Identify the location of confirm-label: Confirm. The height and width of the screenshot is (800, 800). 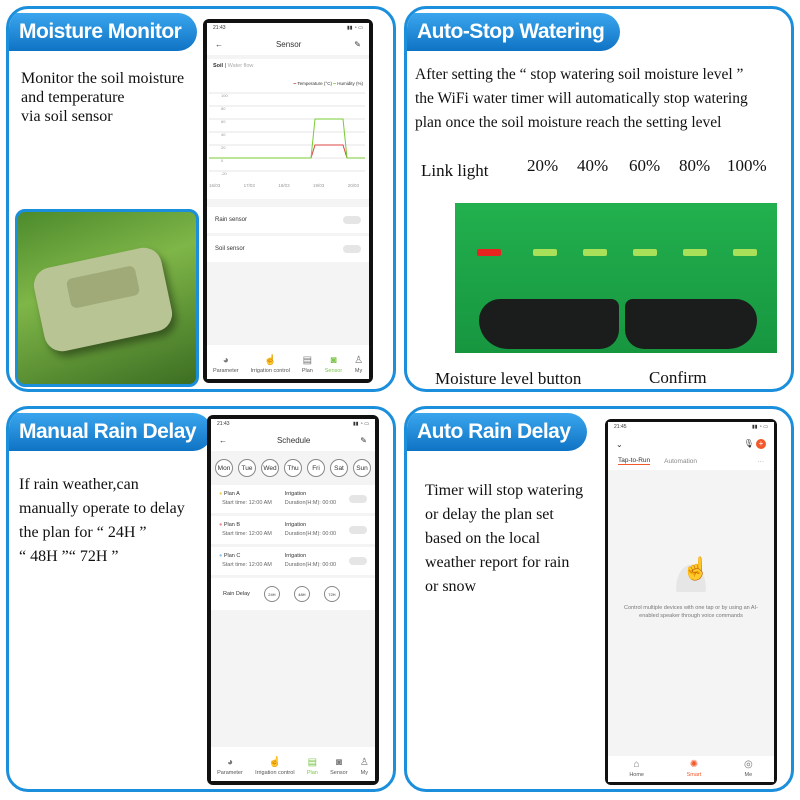
(678, 377).